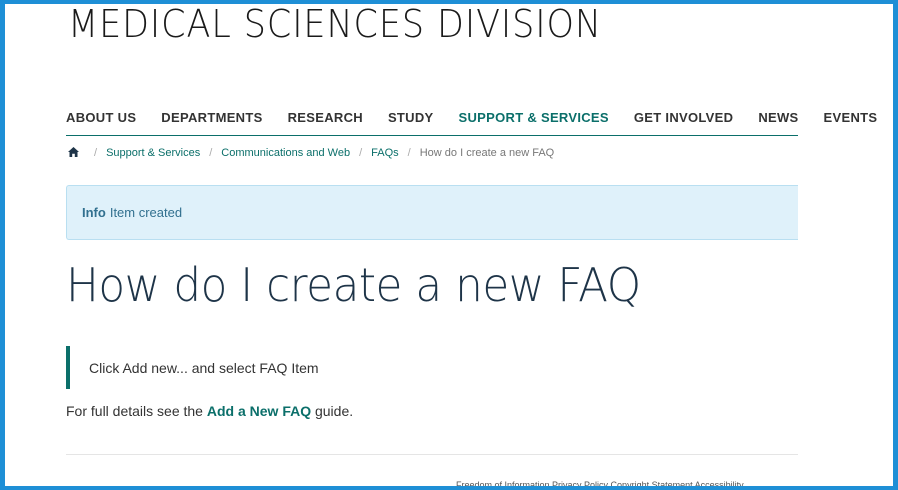  I want to click on breadcrumb-faqs: FAQs, so click(385, 153).